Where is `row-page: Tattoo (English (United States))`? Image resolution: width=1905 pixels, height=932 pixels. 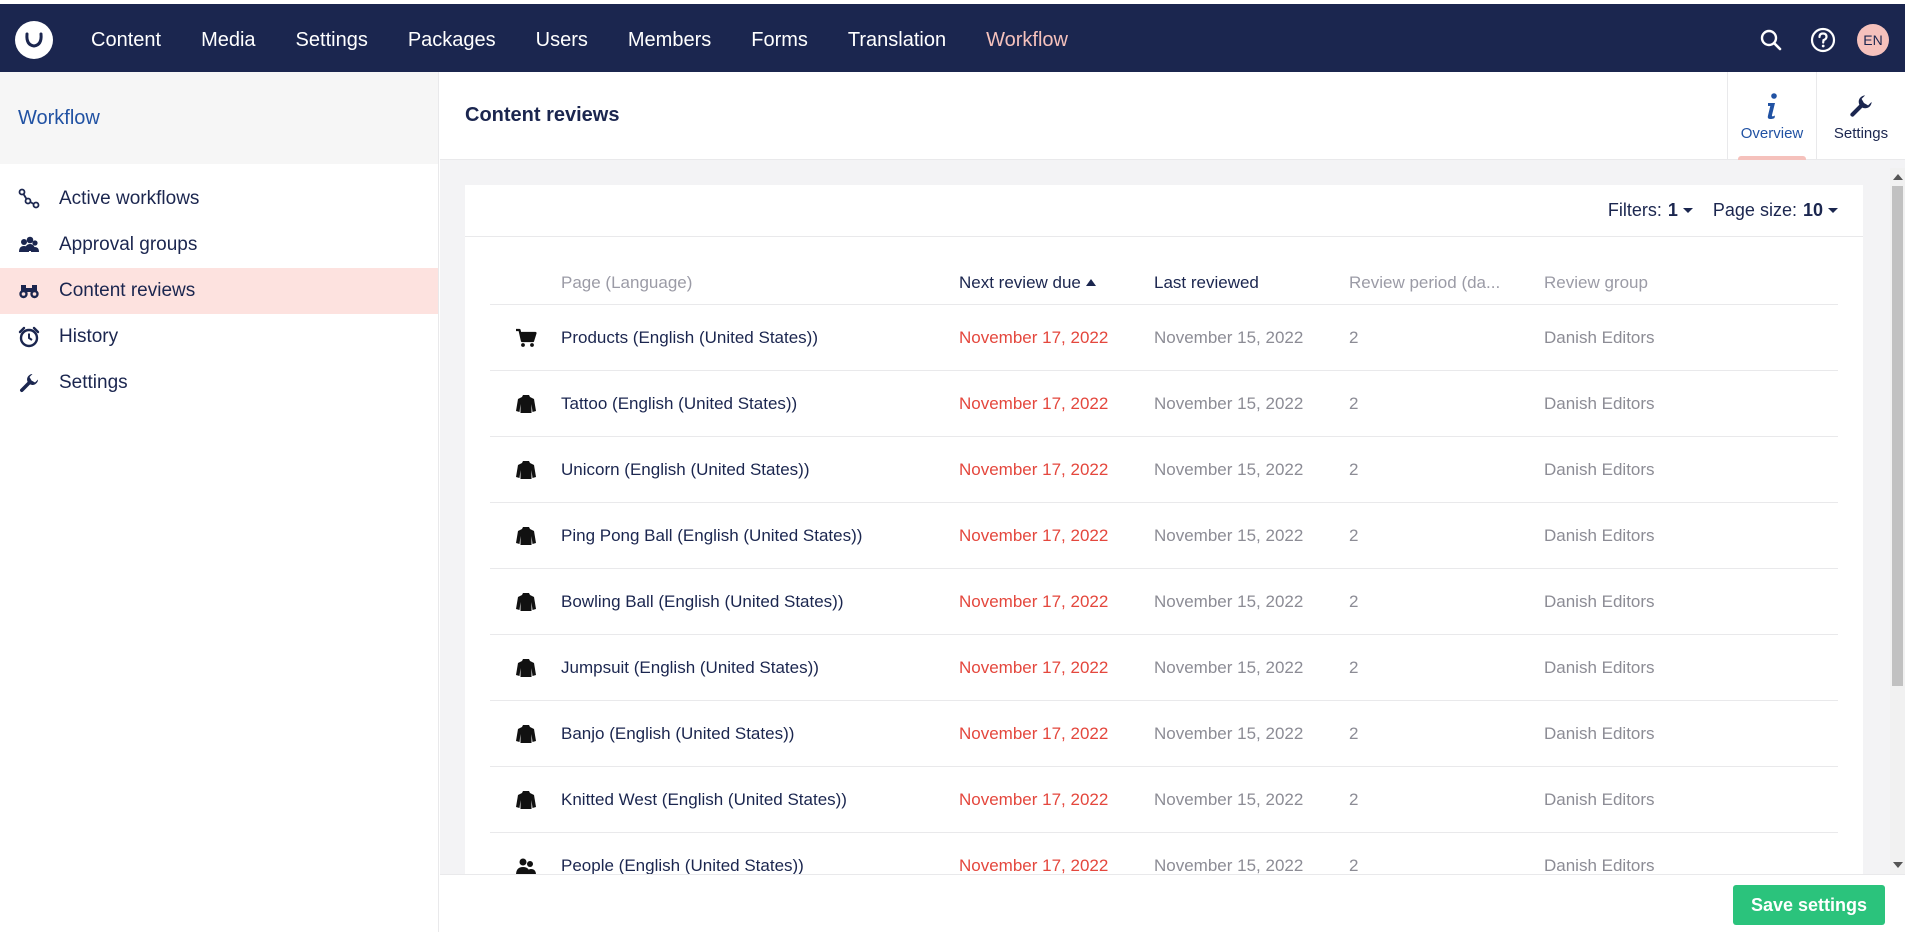
row-page: Tattoo (English (United States)) is located at coordinates (760, 404).